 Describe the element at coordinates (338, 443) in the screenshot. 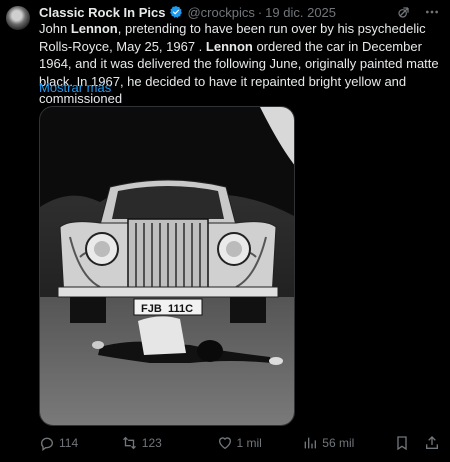

I see `view-count: 56 mil` at that location.